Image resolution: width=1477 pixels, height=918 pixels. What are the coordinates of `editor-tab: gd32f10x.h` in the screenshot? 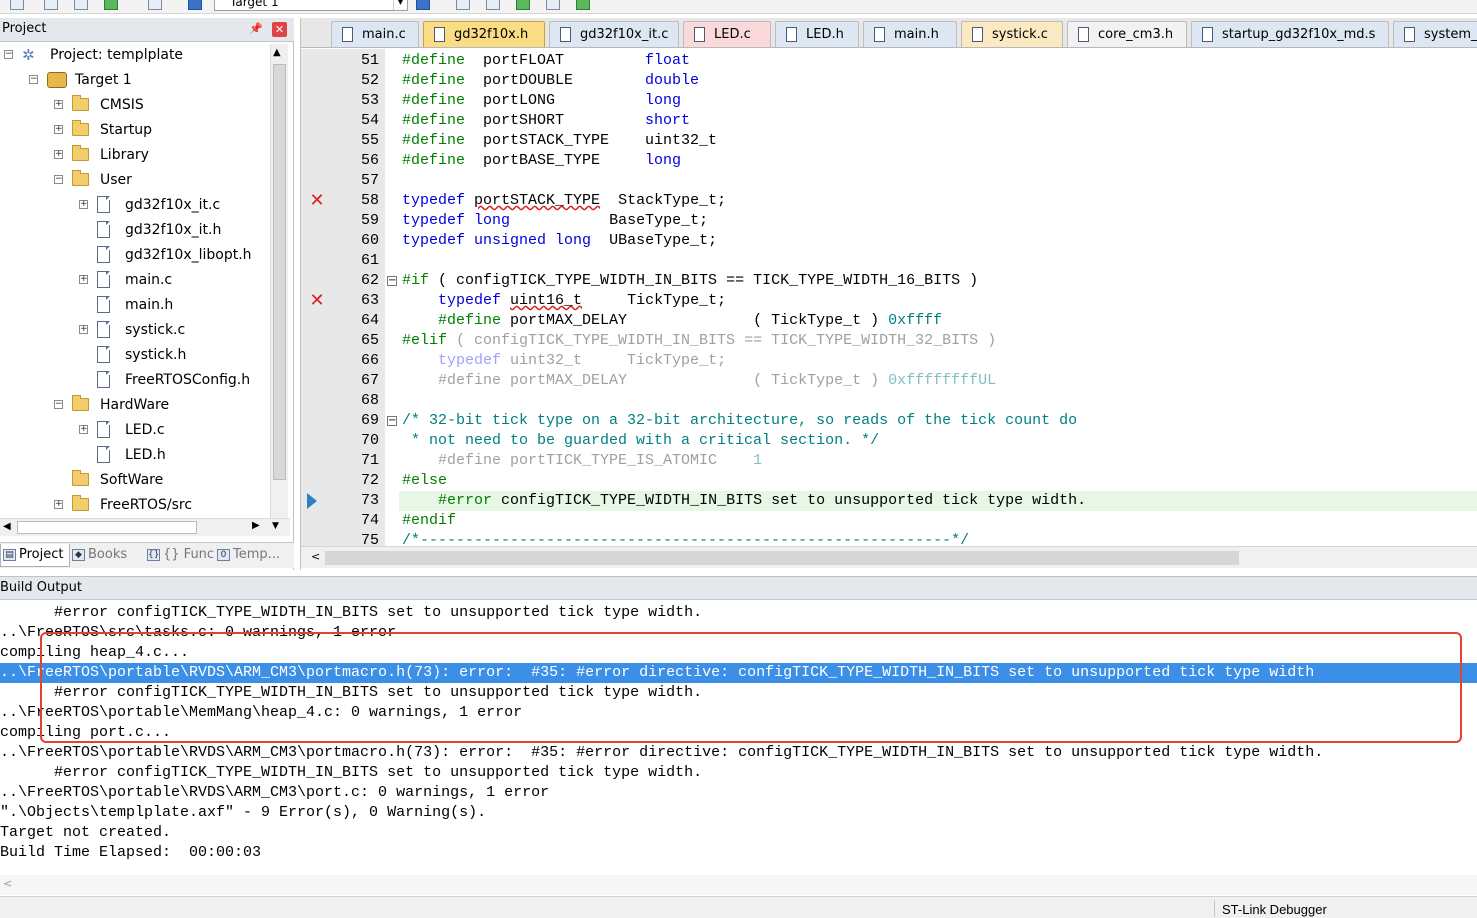 It's located at (484, 34).